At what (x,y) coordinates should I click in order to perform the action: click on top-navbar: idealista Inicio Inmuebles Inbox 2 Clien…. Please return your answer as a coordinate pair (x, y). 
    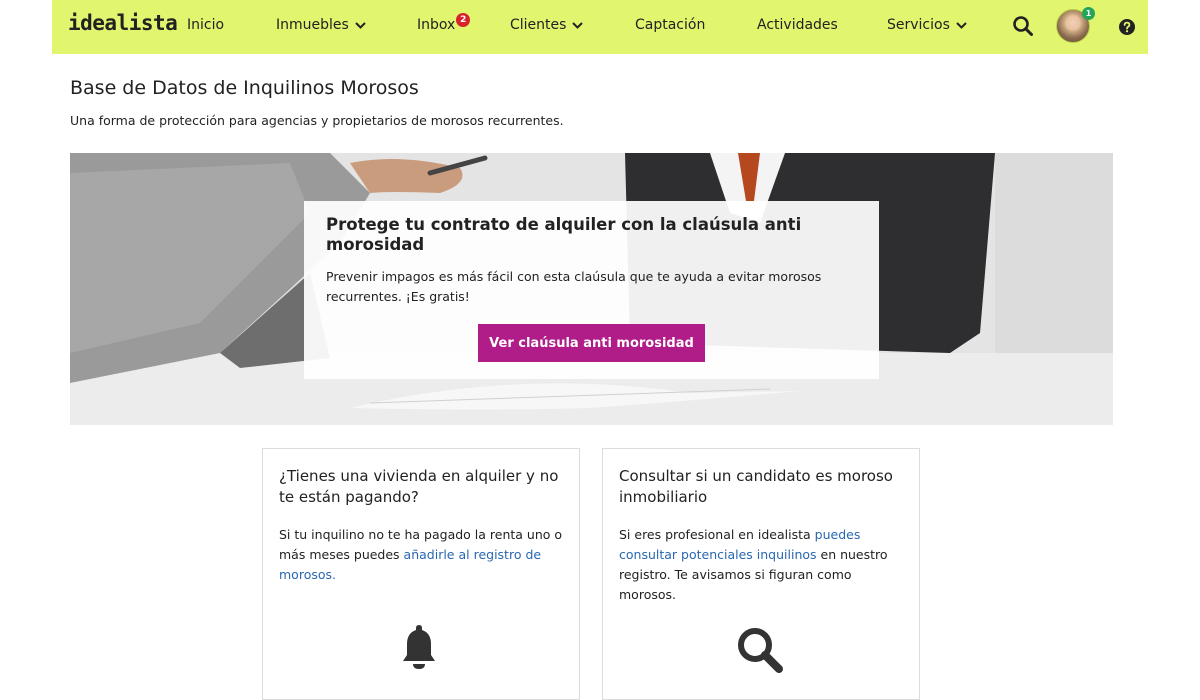
    Looking at the image, I should click on (600, 27).